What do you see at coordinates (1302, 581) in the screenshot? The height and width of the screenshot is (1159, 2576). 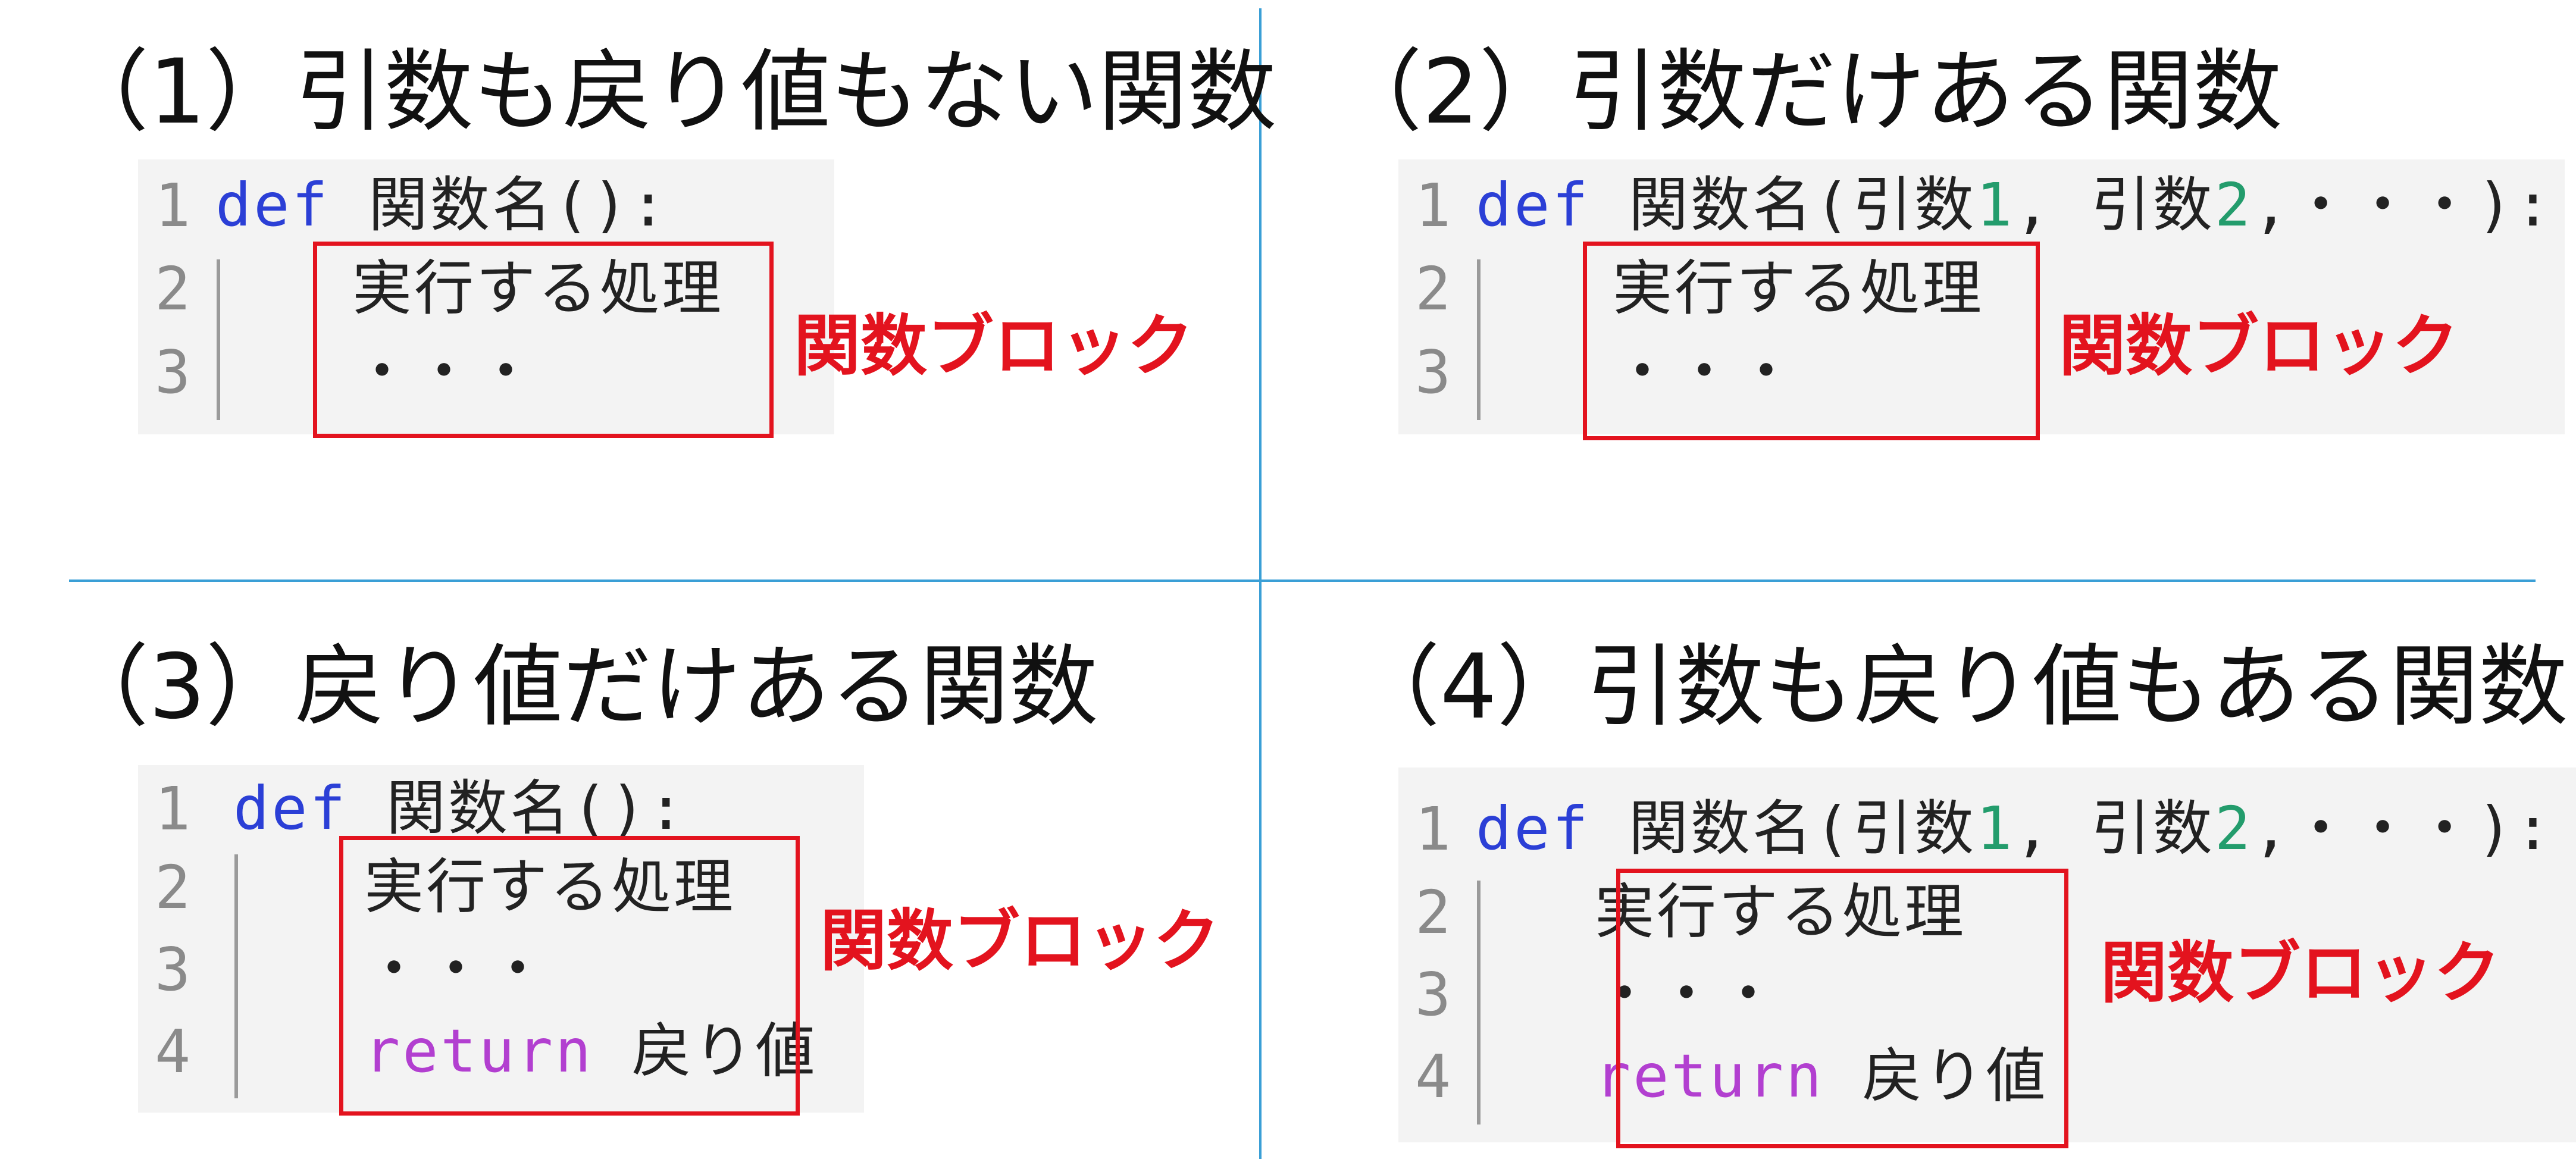 I see `horizontal-divider` at bounding box center [1302, 581].